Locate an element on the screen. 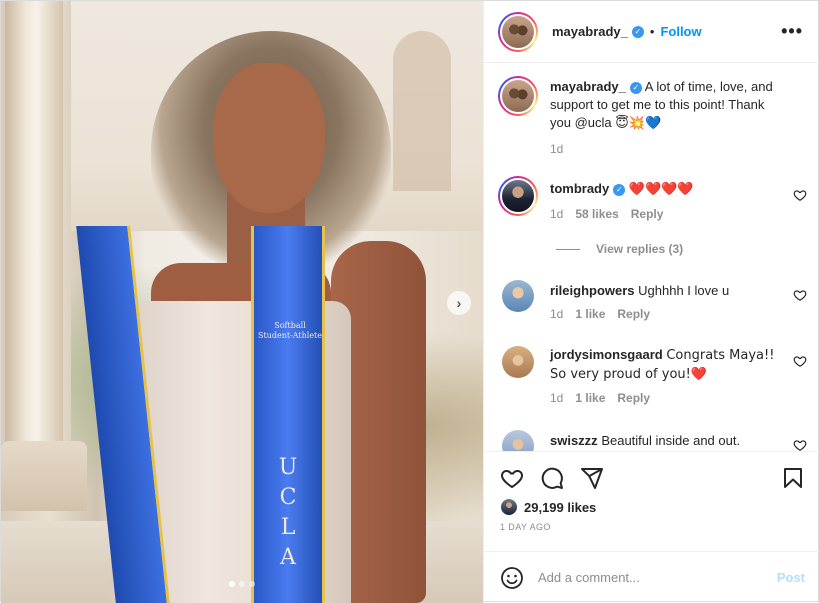 This screenshot has width=819, height=603. background-arch is located at coordinates (422, 111).